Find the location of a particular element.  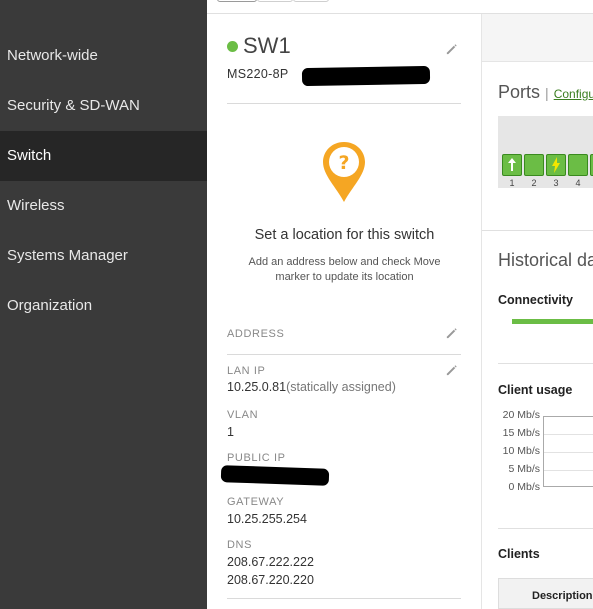

port-number: 3 is located at coordinates (556, 183).